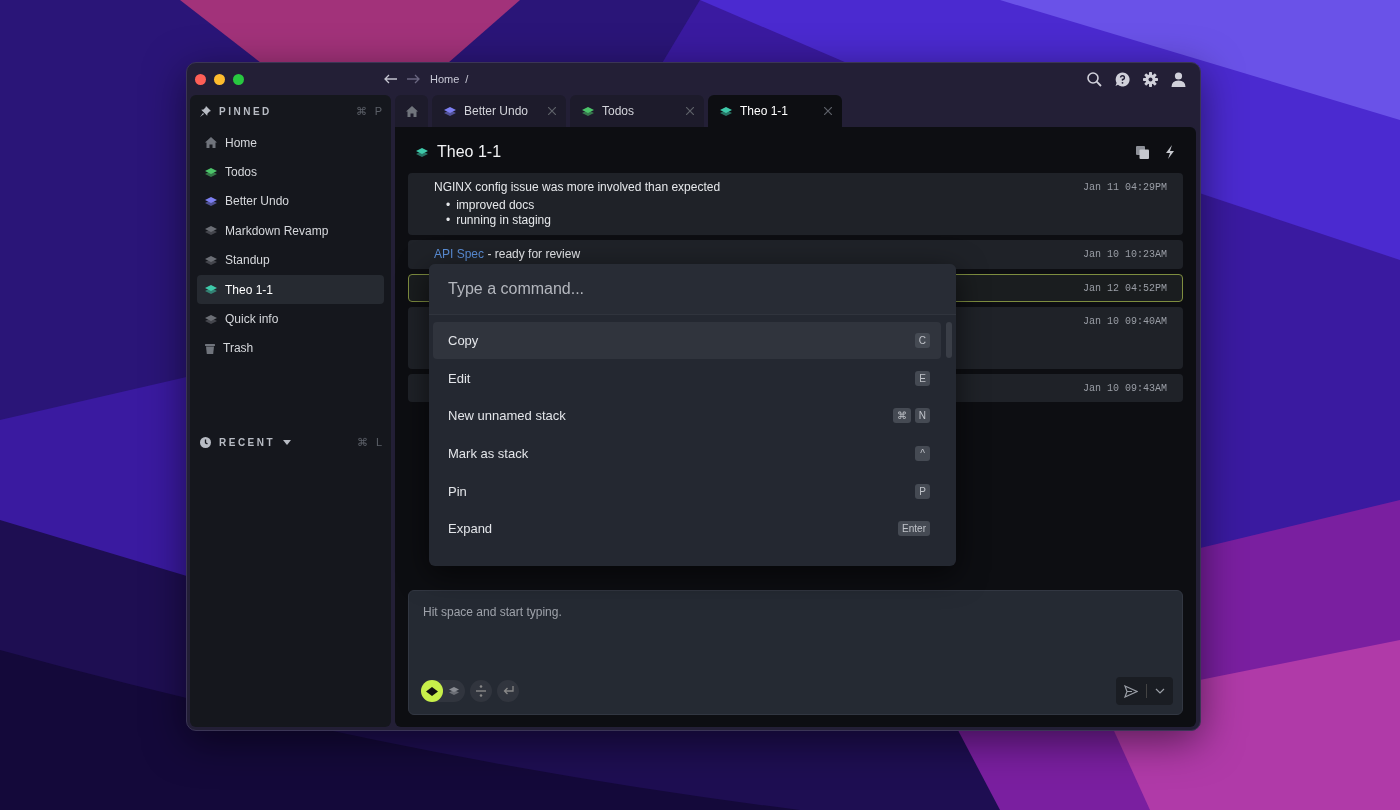  What do you see at coordinates (1150, 79) in the screenshot?
I see `settings-icon` at bounding box center [1150, 79].